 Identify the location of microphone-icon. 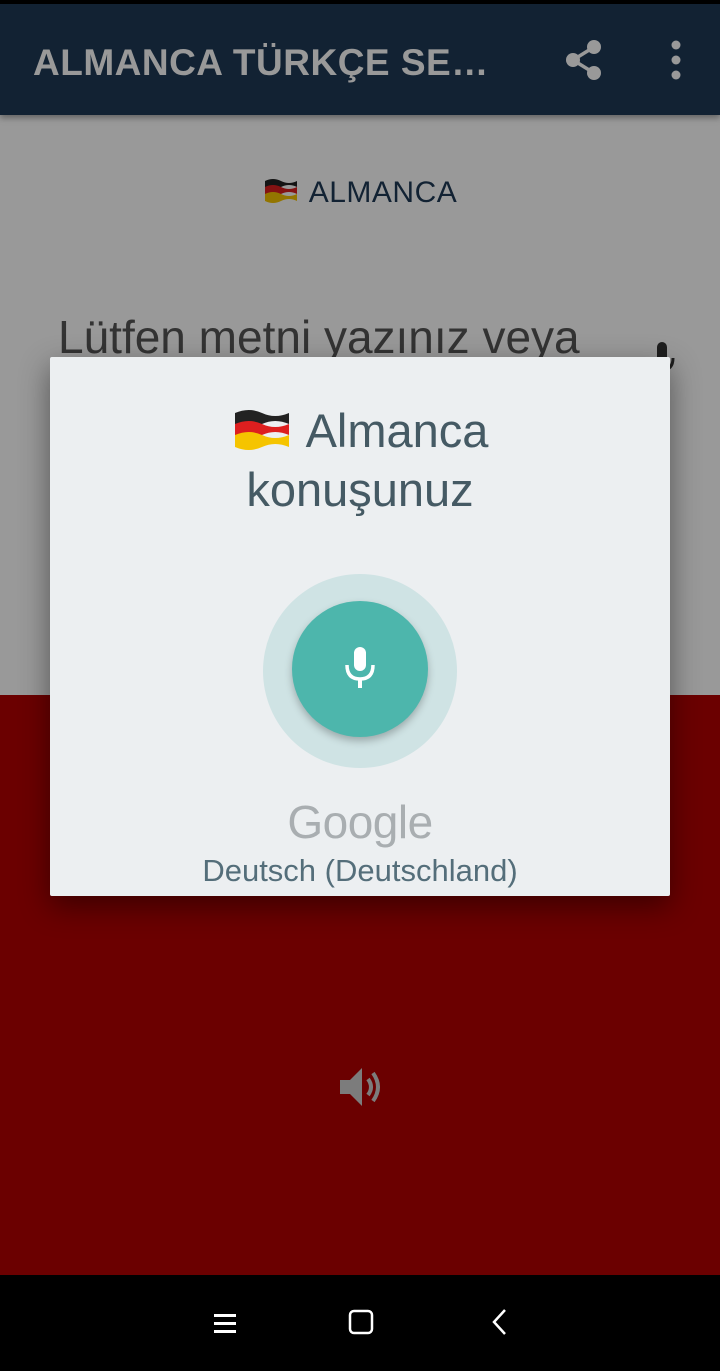
(360, 667).